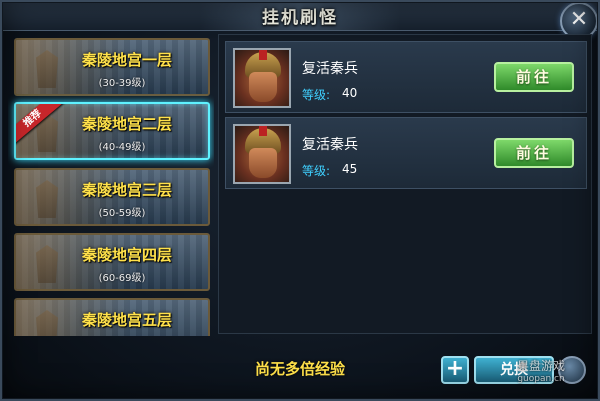 This screenshot has height=401, width=600. Describe the element at coordinates (126, 190) in the screenshot. I see `floor-name: 秦陵地宫三层` at that location.